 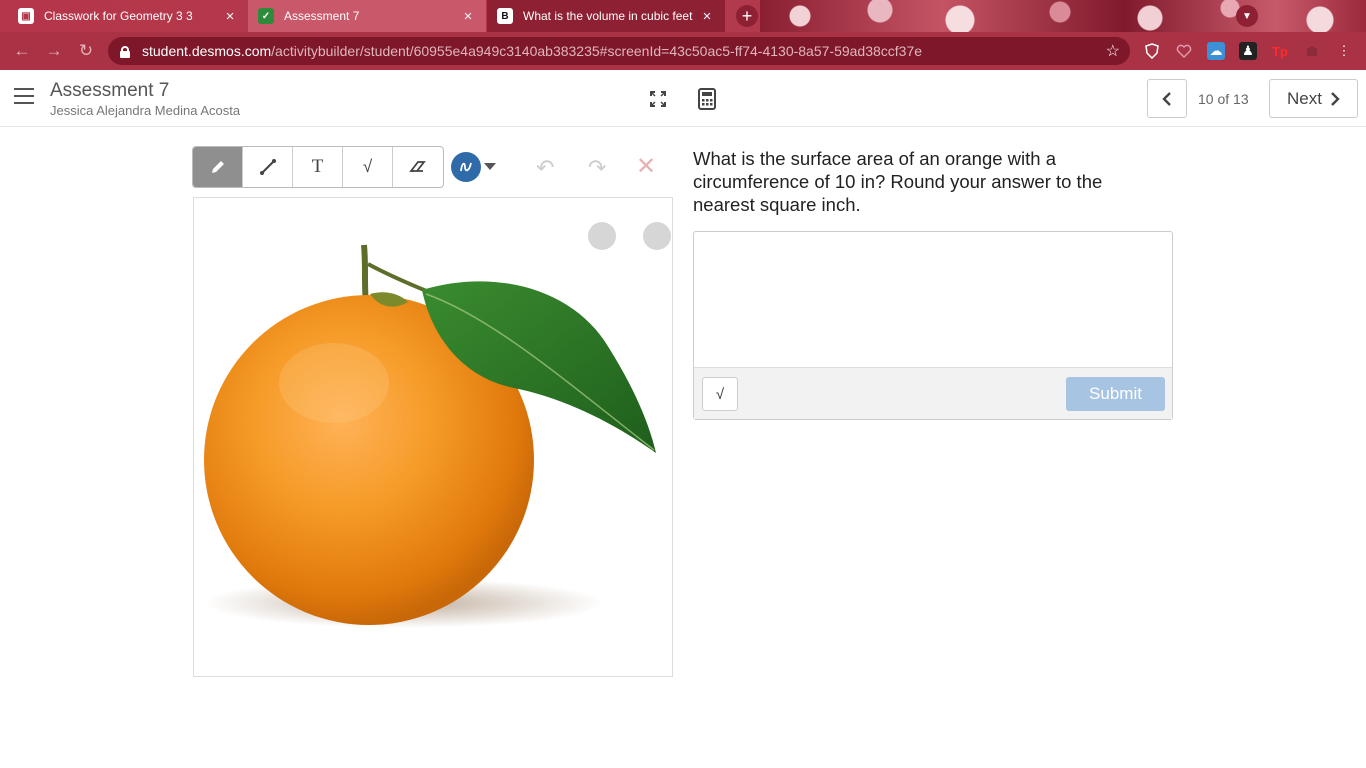 What do you see at coordinates (110, 90) in the screenshot?
I see `activity-title: Assessment 7` at bounding box center [110, 90].